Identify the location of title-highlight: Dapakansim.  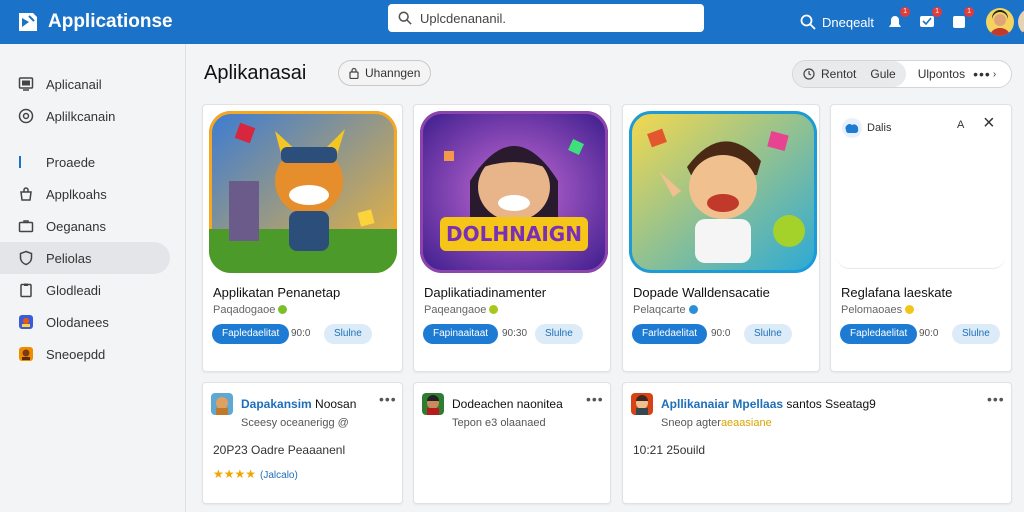
(276, 404).